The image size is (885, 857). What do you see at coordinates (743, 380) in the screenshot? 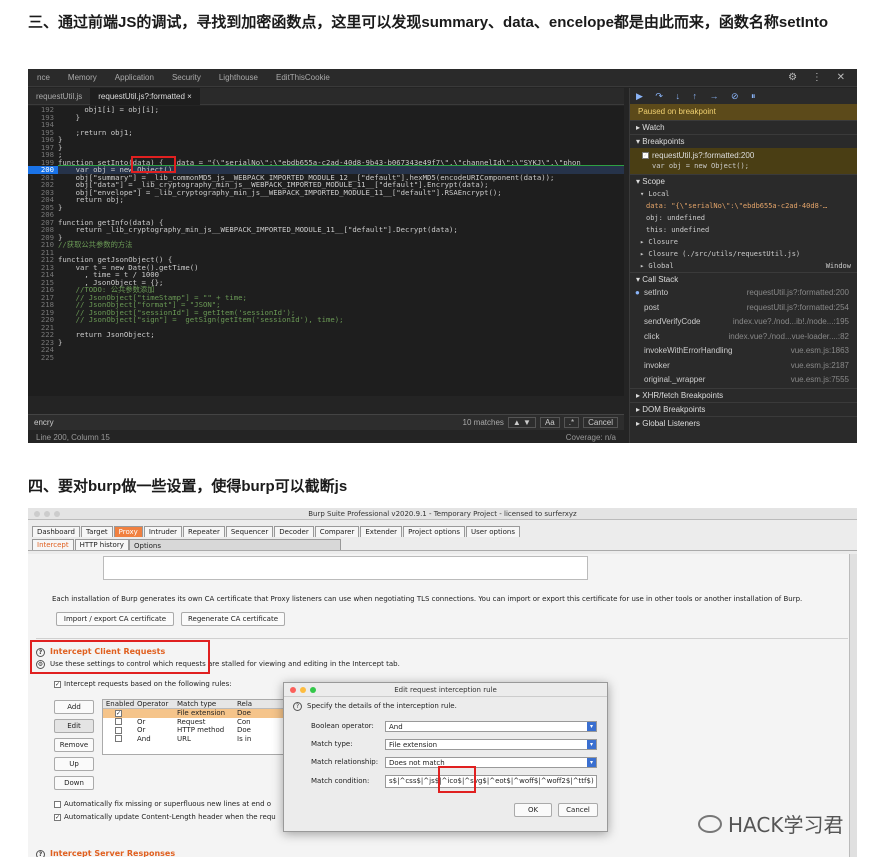
I see `call-frame: original._wrapper vue.esm.js:7555` at bounding box center [743, 380].